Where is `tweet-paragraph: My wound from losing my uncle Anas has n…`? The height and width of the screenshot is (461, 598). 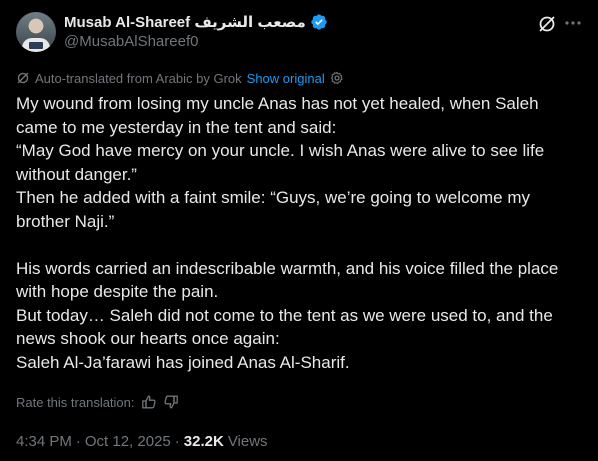 tweet-paragraph: My wound from losing my uncle Anas has n… is located at coordinates (280, 115).